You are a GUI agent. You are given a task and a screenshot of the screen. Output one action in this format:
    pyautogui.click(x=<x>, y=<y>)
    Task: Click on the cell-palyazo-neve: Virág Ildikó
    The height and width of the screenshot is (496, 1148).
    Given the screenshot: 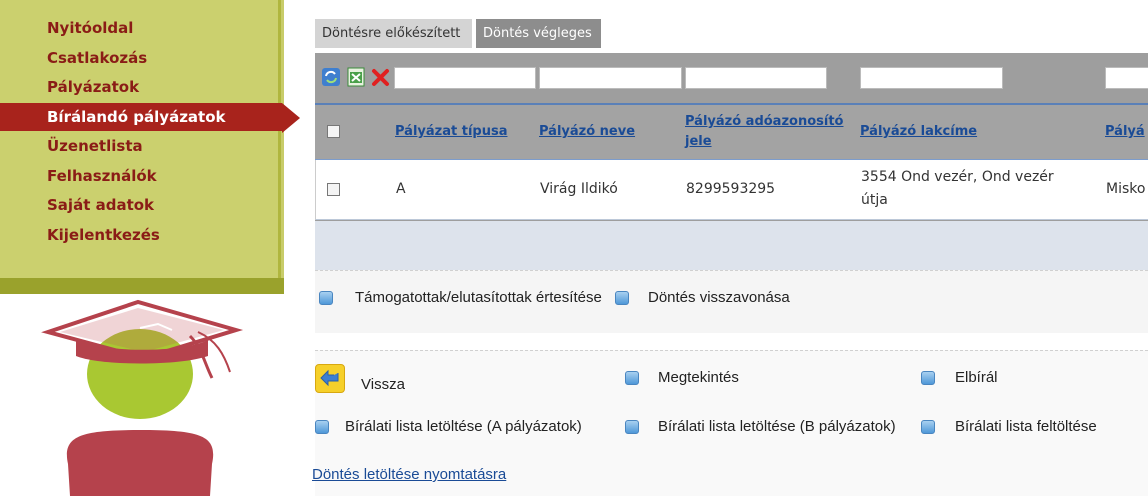 What is the action you would take?
    pyautogui.click(x=579, y=189)
    